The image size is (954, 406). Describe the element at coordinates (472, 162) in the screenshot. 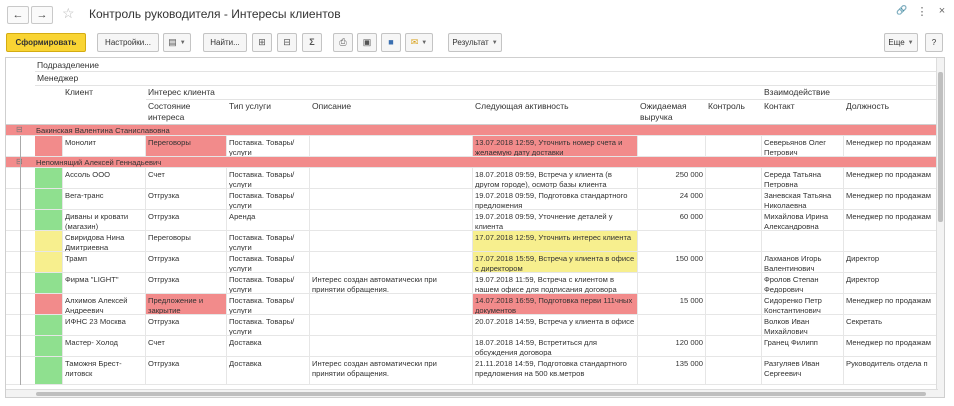

I see `group-row: ⊟Непомнящий Алексей Геннадьевич` at that location.